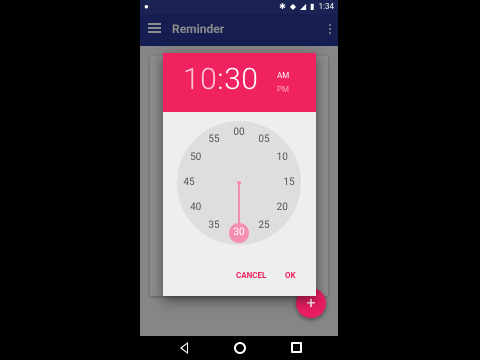 The height and width of the screenshot is (360, 480). Describe the element at coordinates (283, 75) in the screenshot. I see `am-toggle: AM` at that location.